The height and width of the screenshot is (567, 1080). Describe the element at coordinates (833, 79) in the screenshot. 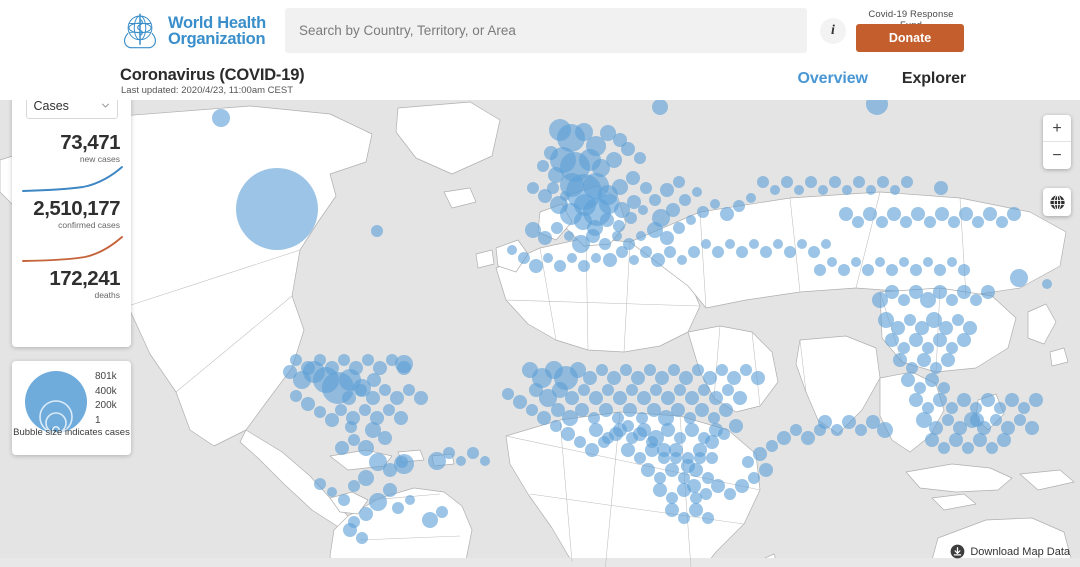

I see `tab-overview: Overview` at that location.